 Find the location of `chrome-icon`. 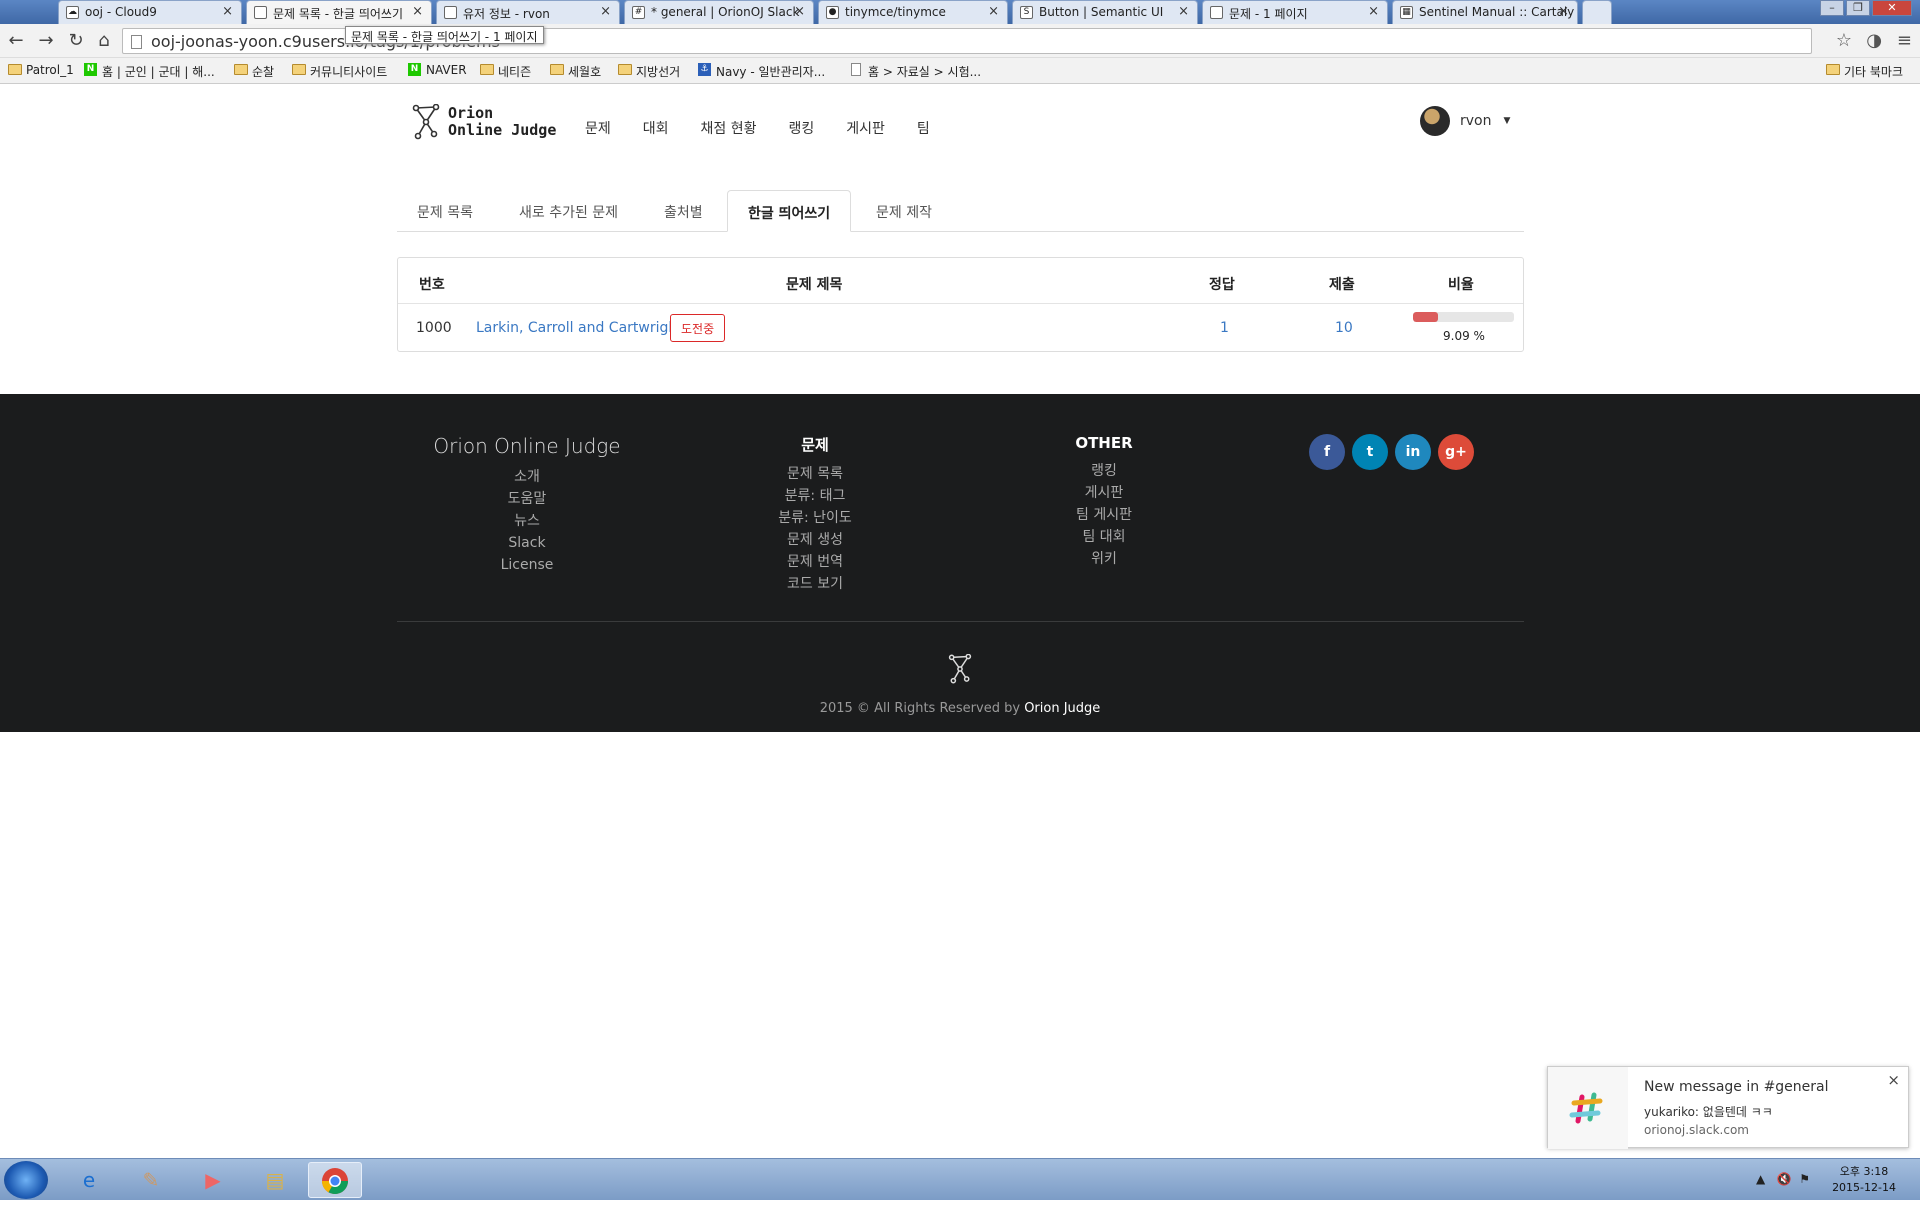

chrome-icon is located at coordinates (335, 1180).